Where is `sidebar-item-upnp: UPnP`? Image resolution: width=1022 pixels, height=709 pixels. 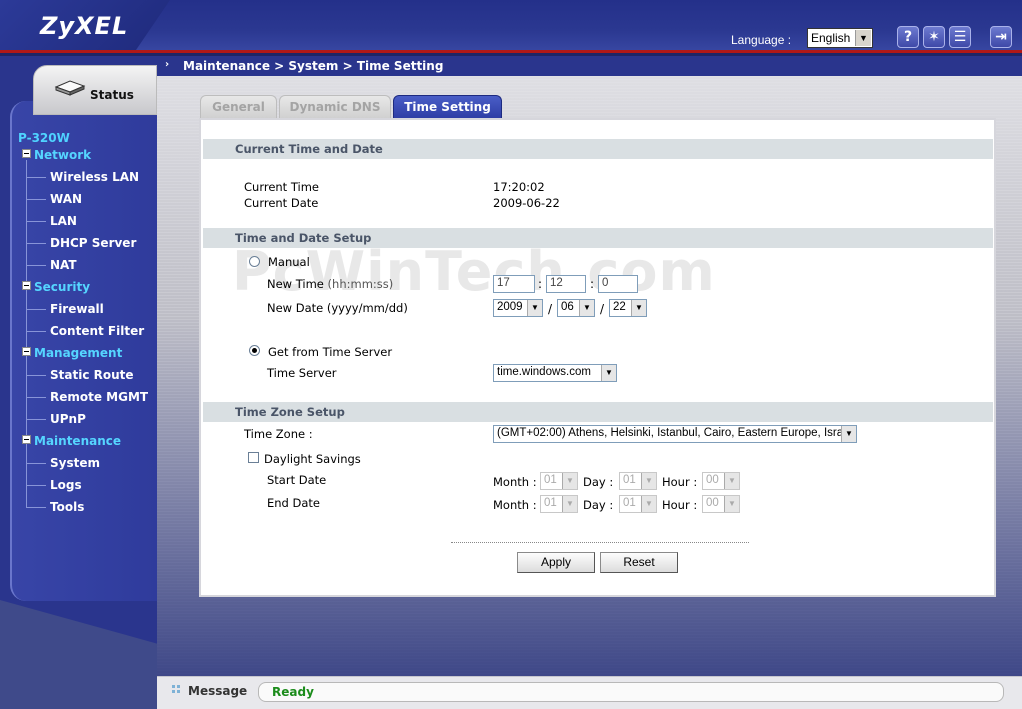 sidebar-item-upnp: UPnP is located at coordinates (68, 419).